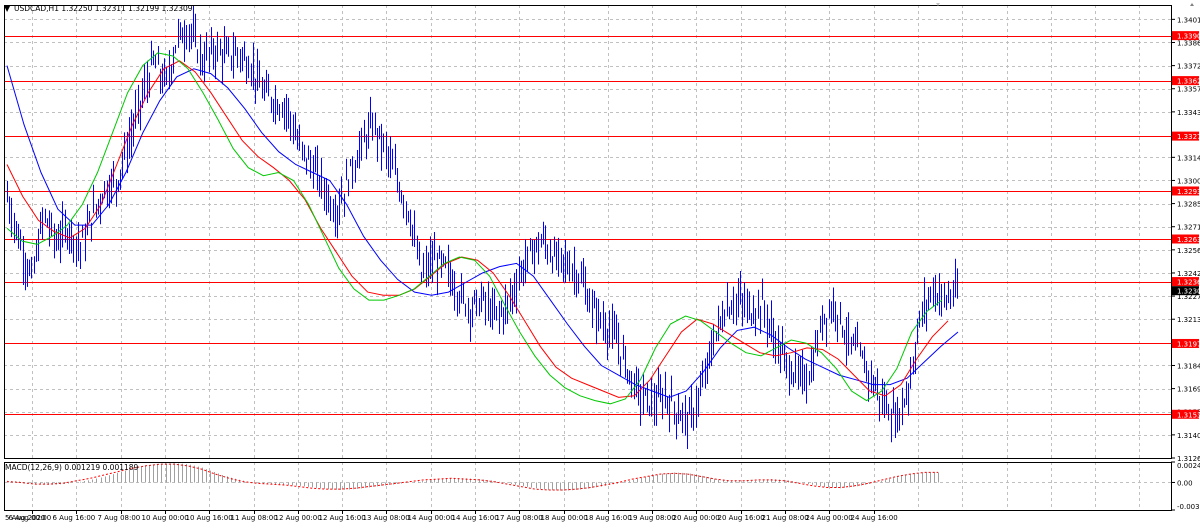 This screenshot has width=1200, height=529. What do you see at coordinates (1188, 113) in the screenshot?
I see `price-tick-label: 1.33430` at bounding box center [1188, 113].